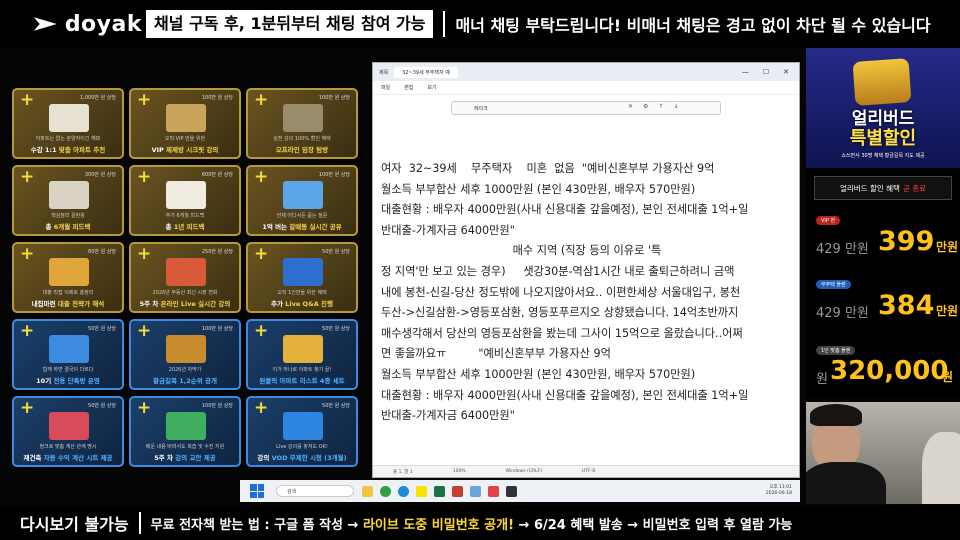  Describe the element at coordinates (303, 349) in the screenshot. I see `folder-icon` at that location.